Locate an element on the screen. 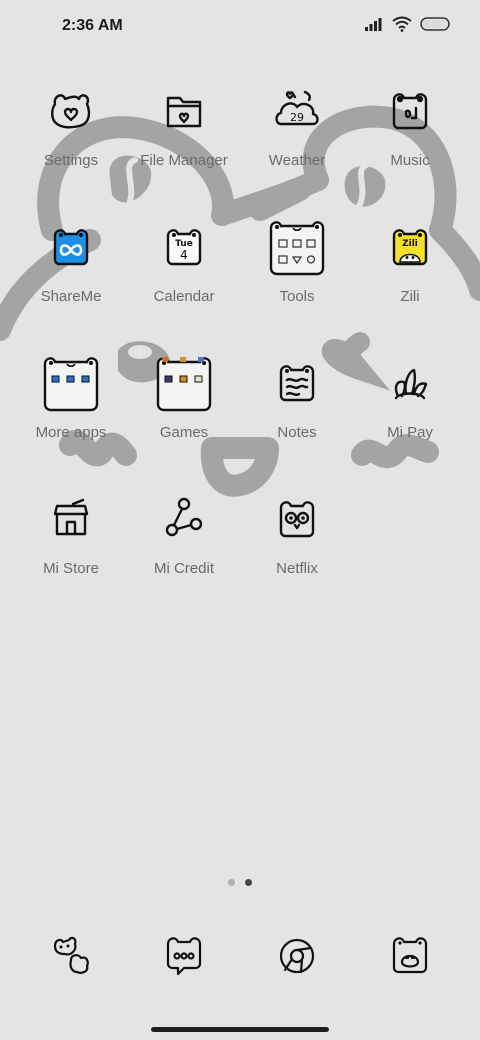  signal-bars-icon is located at coordinates (373, 24).